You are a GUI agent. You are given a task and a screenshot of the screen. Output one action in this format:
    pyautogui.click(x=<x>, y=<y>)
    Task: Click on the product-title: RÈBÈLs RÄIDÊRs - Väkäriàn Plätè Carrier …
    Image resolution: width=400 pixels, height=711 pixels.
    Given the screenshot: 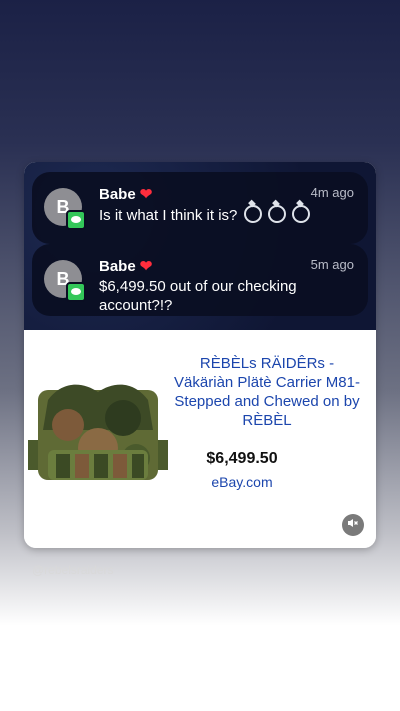 What is the action you would take?
    pyautogui.click(x=267, y=392)
    